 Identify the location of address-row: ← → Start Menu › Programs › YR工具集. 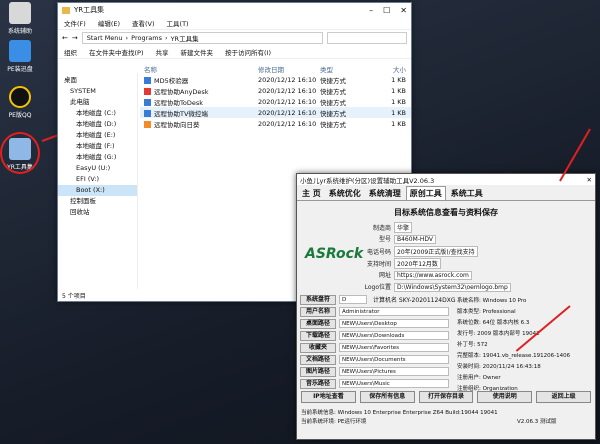
(234, 37).